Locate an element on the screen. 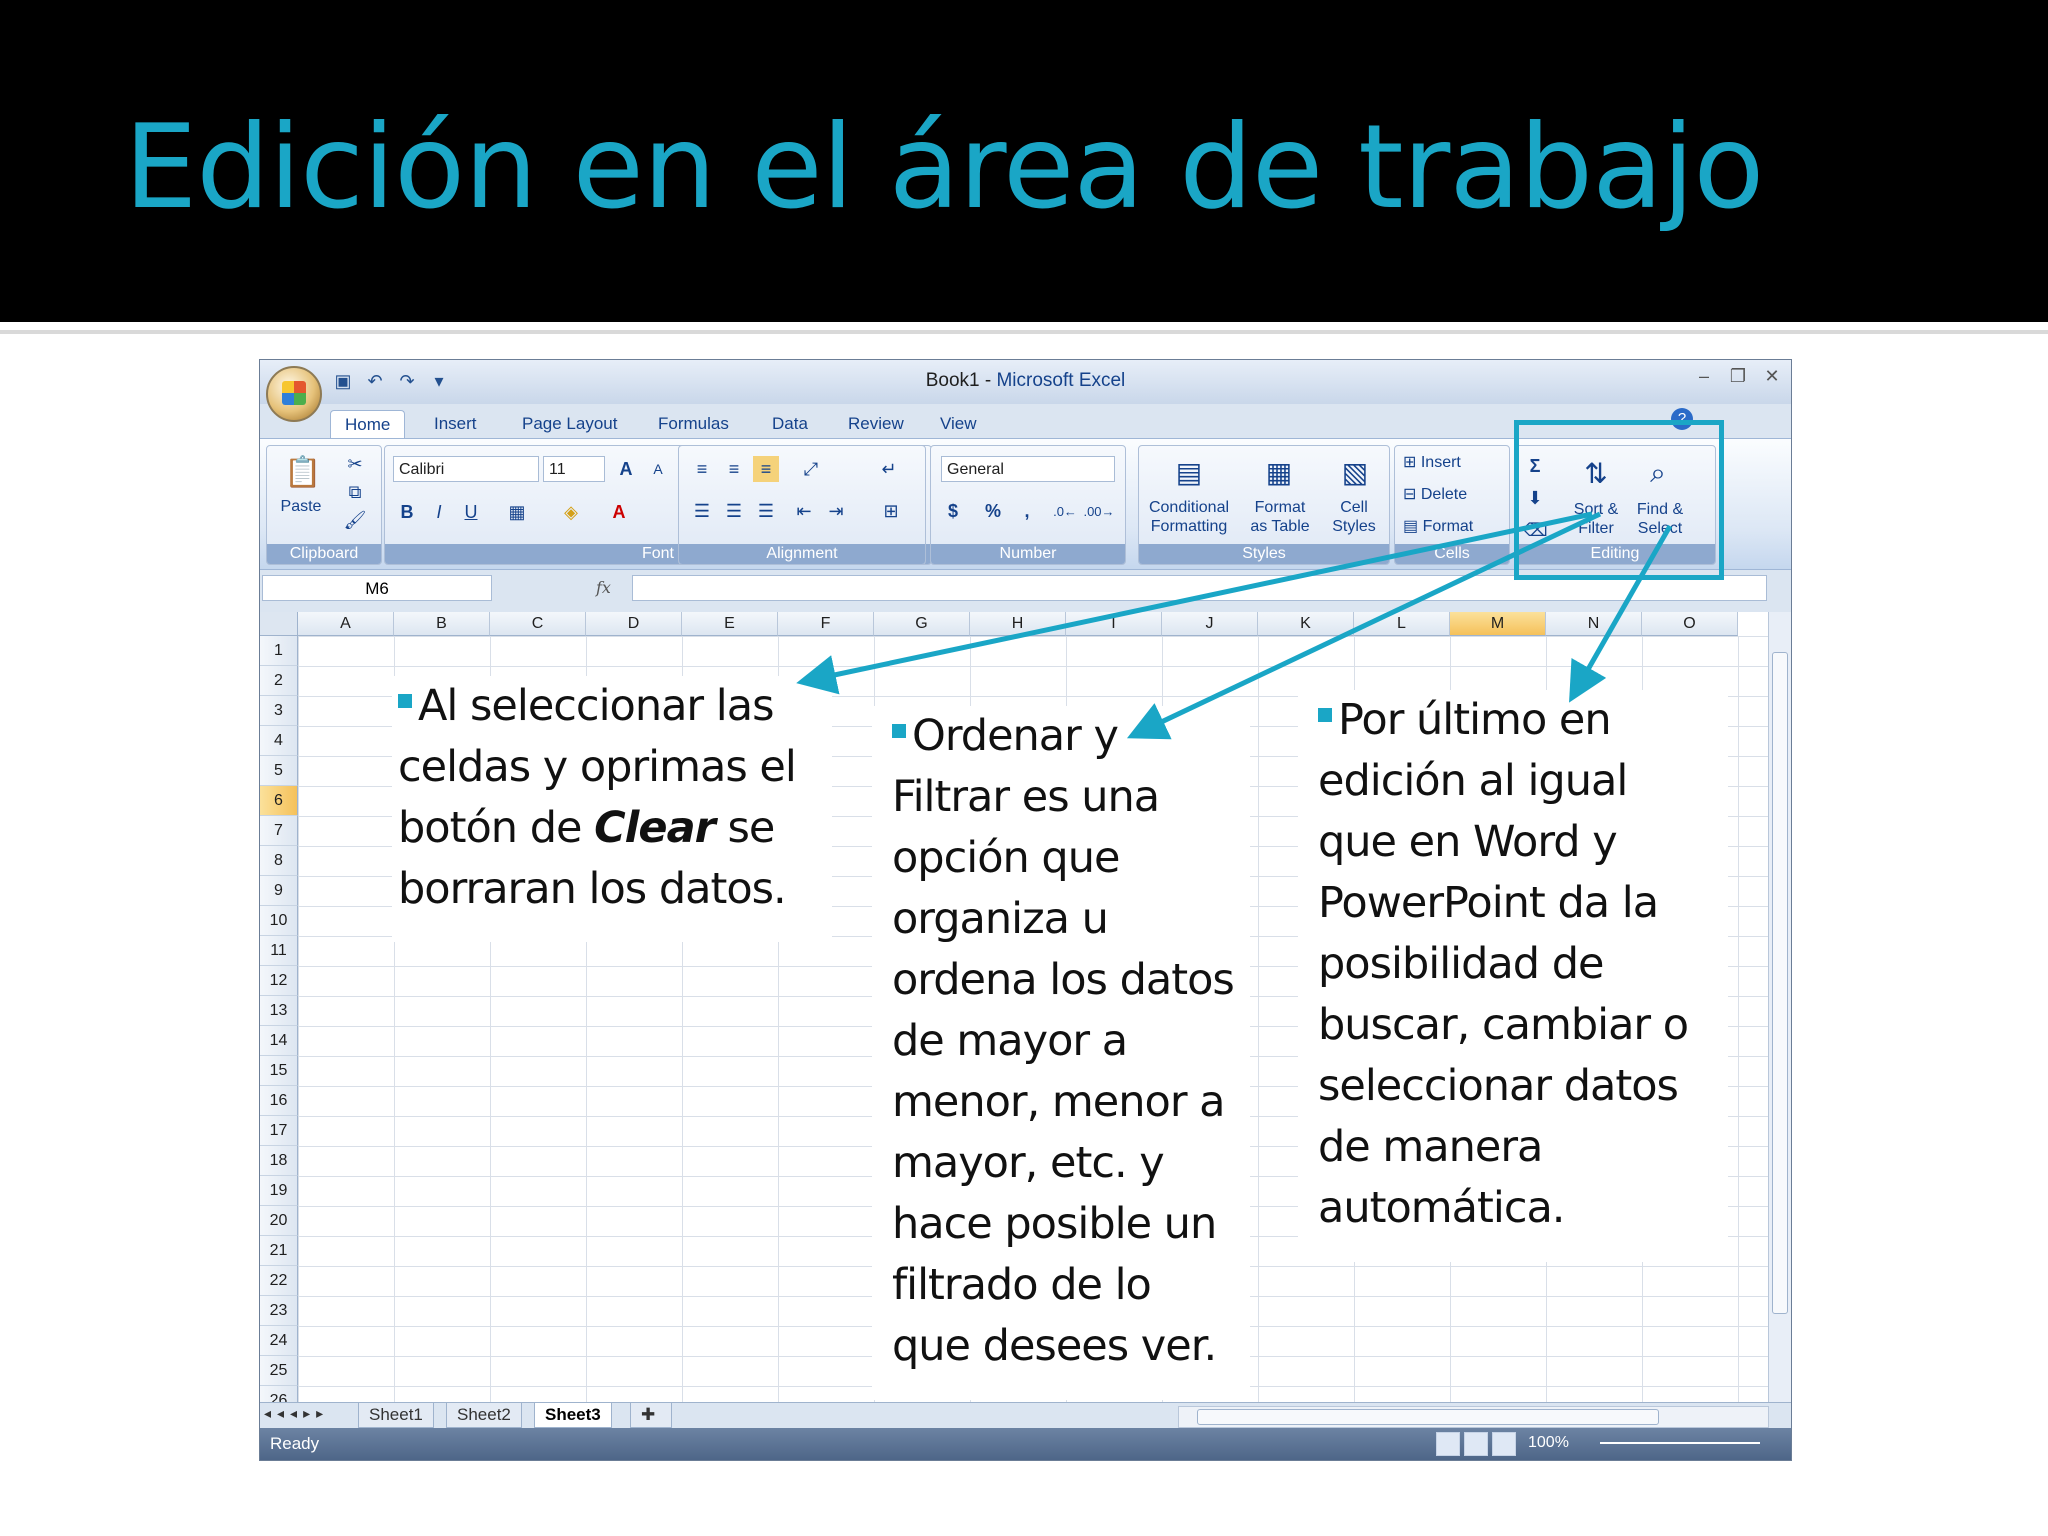  page-break-view-icon is located at coordinates (1504, 1444).